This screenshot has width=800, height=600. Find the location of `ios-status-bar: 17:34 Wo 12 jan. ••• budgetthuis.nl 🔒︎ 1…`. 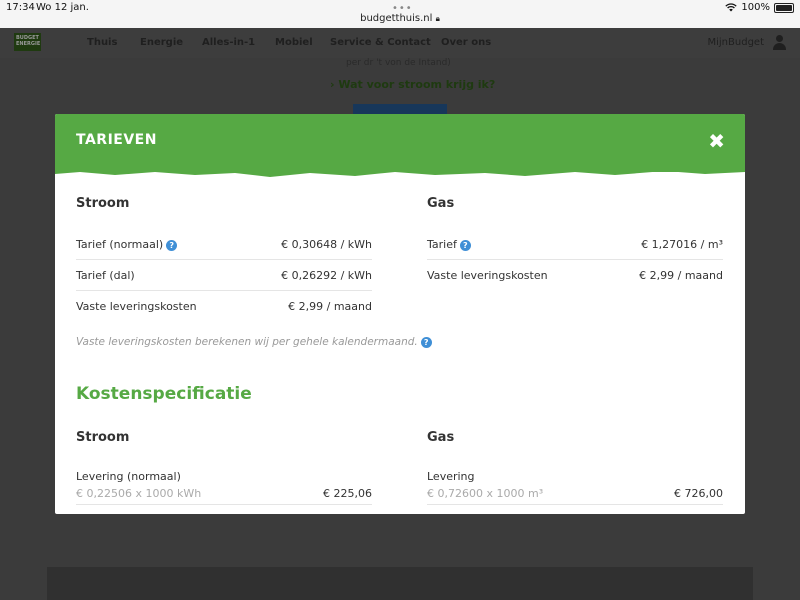

ios-status-bar: 17:34 Wo 12 jan. ••• budgetthuis.nl 🔒︎ 1… is located at coordinates (400, 14).